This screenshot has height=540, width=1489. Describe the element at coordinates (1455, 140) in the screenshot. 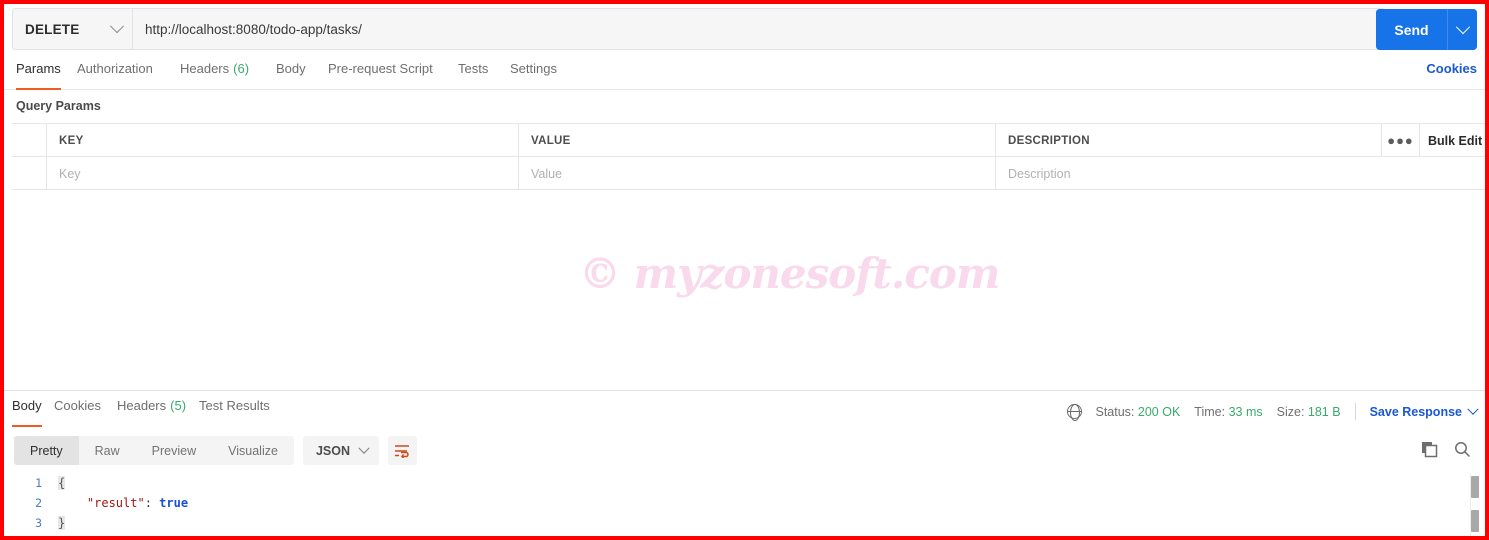

I see `bulk-edit-label: Bulk Edit` at that location.